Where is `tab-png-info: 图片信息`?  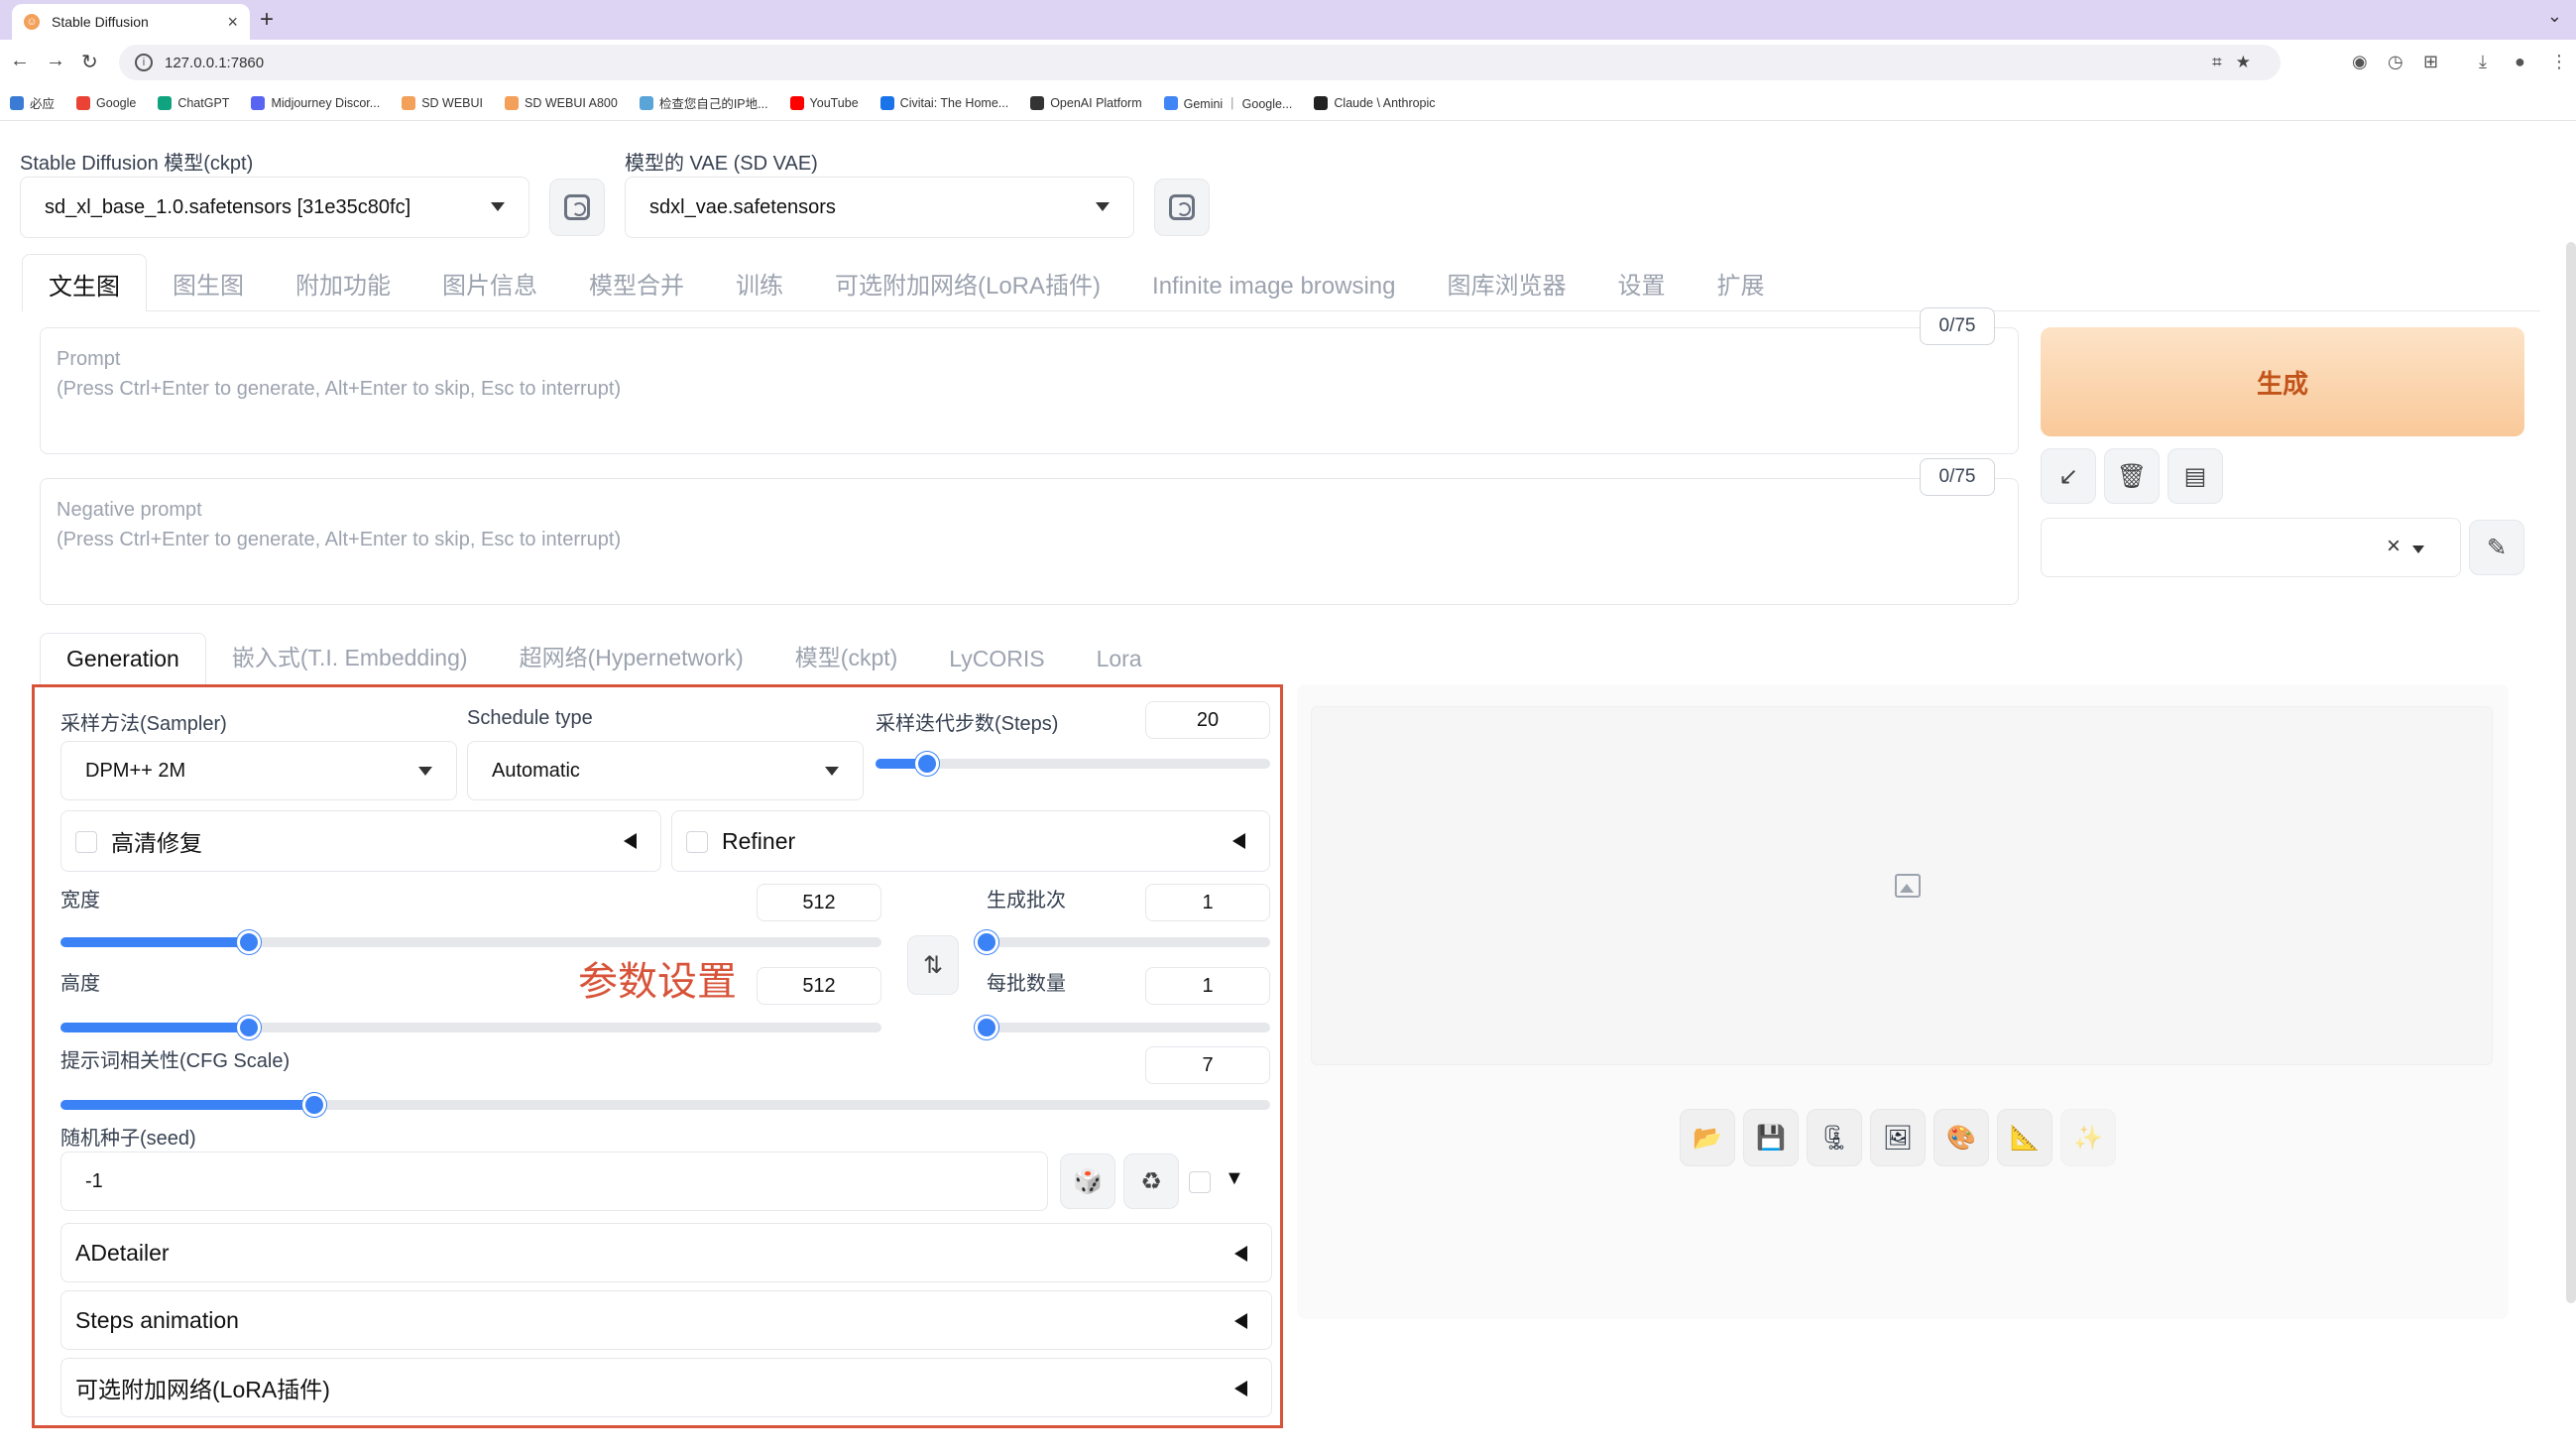 tab-png-info: 图片信息 is located at coordinates (489, 288).